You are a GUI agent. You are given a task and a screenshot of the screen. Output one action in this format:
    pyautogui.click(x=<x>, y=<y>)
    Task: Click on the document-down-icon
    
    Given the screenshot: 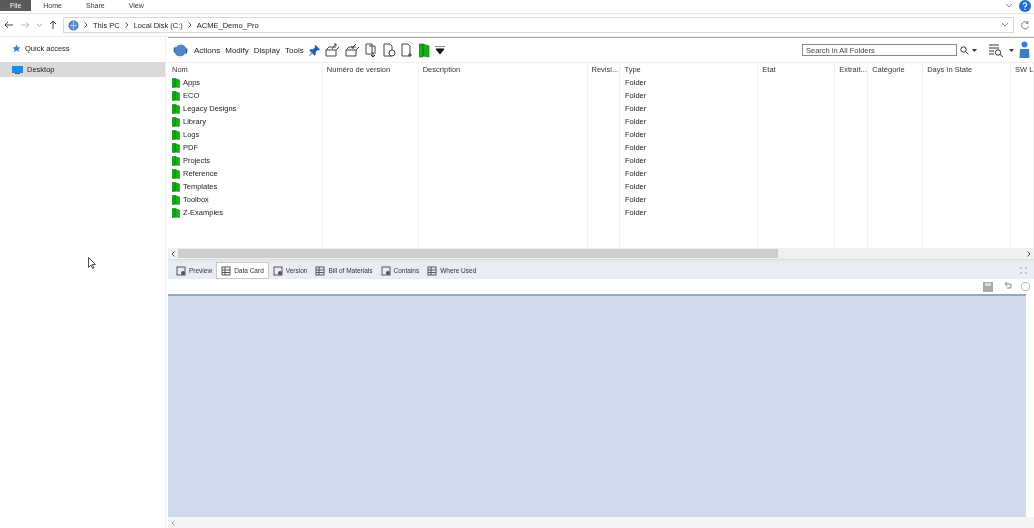 What is the action you would take?
    pyautogui.click(x=371, y=50)
    